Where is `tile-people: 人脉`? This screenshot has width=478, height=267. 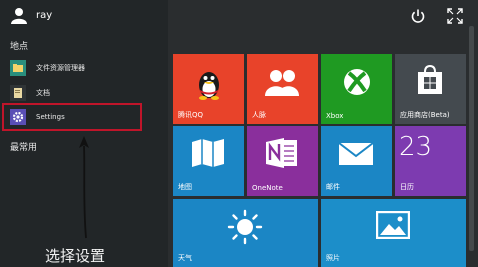
tile-people: 人脉 is located at coordinates (282, 89).